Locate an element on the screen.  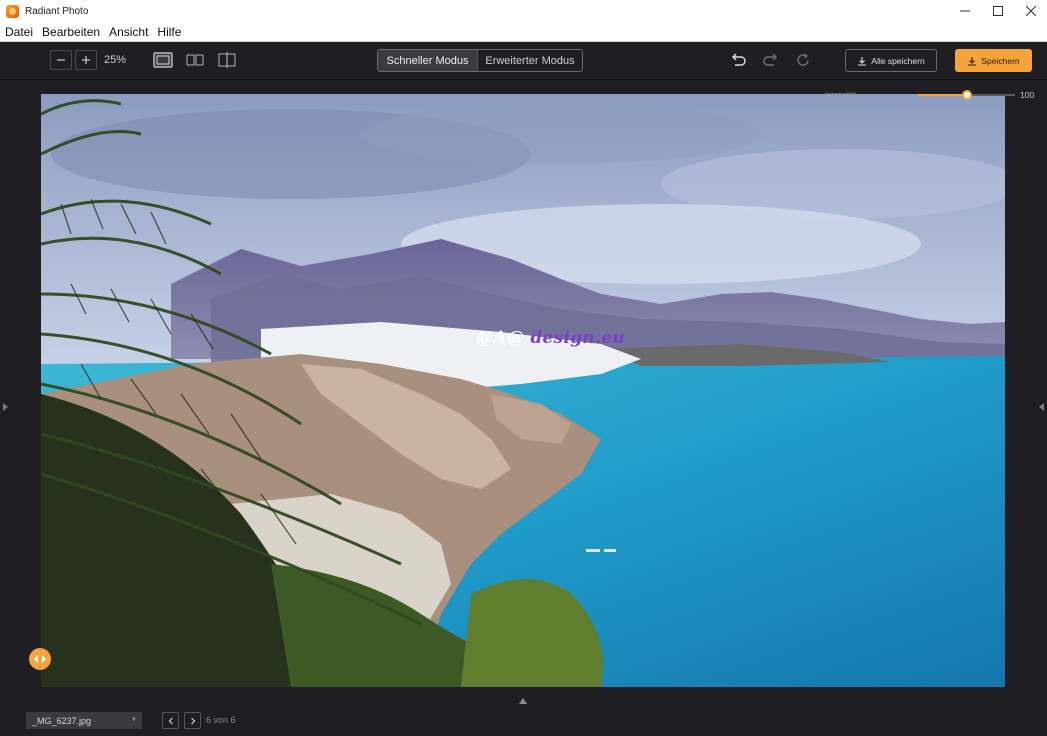
reset-icon is located at coordinates (803, 59).